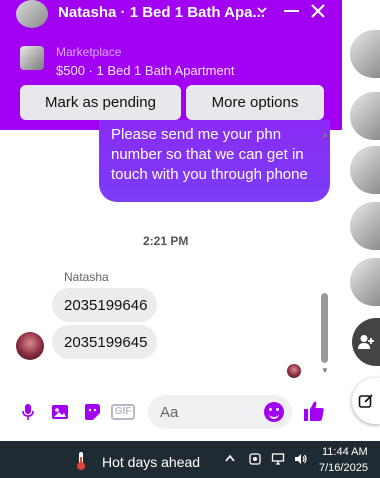  Describe the element at coordinates (318, 12) in the screenshot. I see `close-icon` at that location.